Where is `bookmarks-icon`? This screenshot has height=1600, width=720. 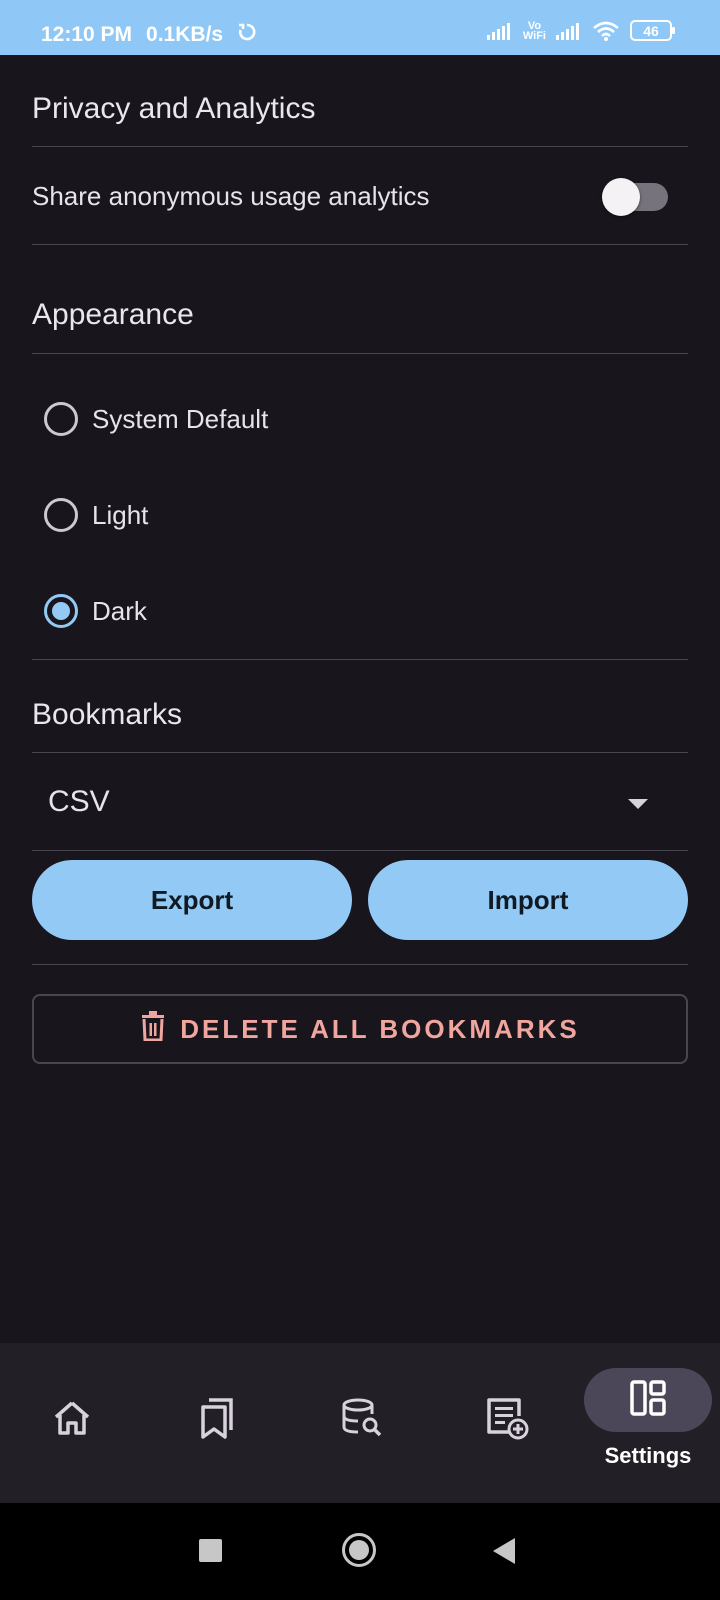
bookmarks-icon is located at coordinates (217, 1420).